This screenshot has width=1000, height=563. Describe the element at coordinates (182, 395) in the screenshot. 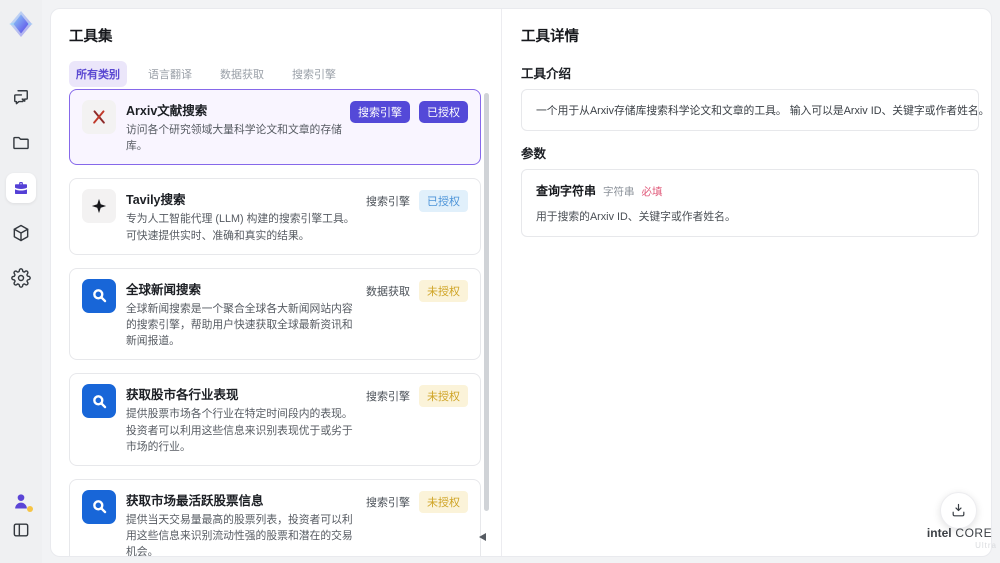

I see `tool-name: 获取股市各行业表现` at that location.